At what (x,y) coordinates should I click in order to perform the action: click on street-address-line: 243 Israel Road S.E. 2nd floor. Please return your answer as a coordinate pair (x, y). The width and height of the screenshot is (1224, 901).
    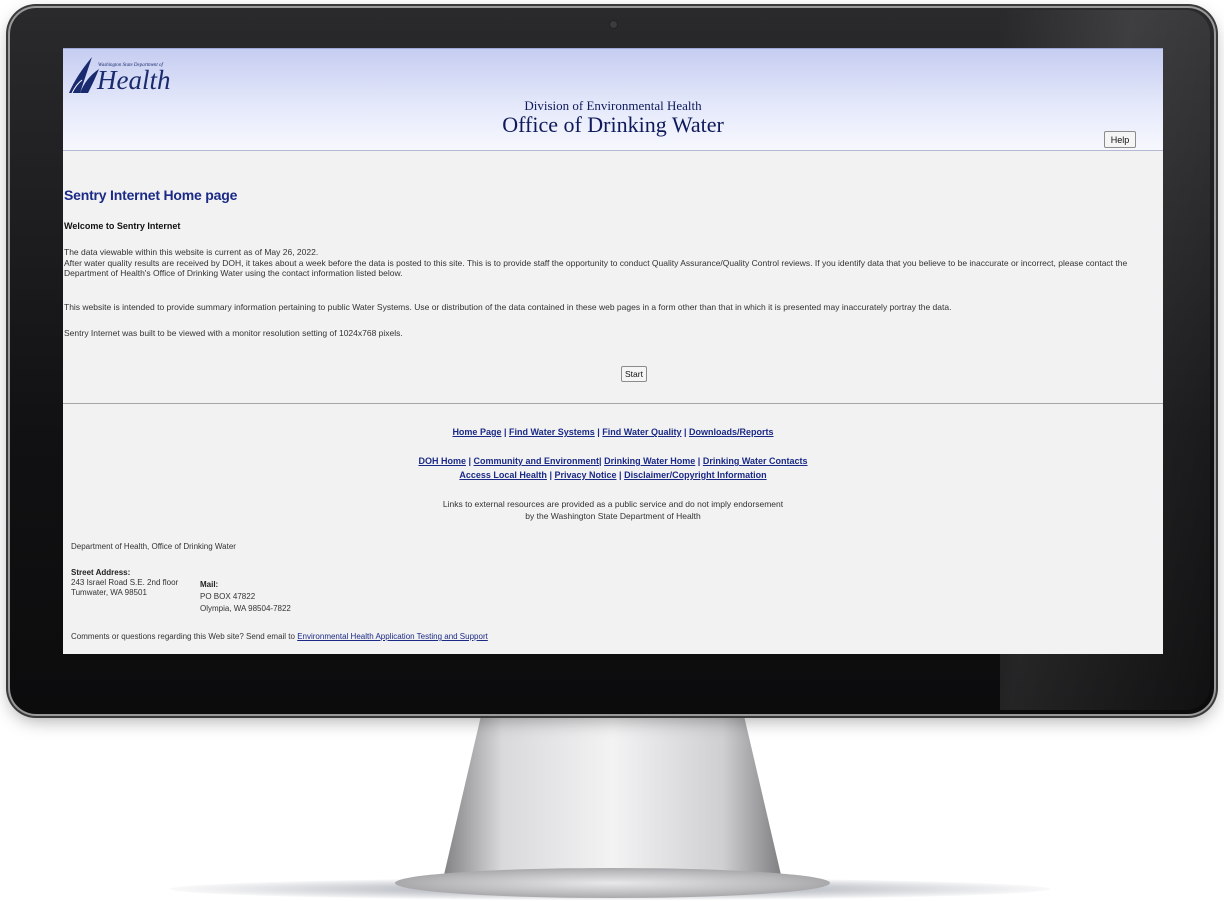
    Looking at the image, I should click on (125, 582).